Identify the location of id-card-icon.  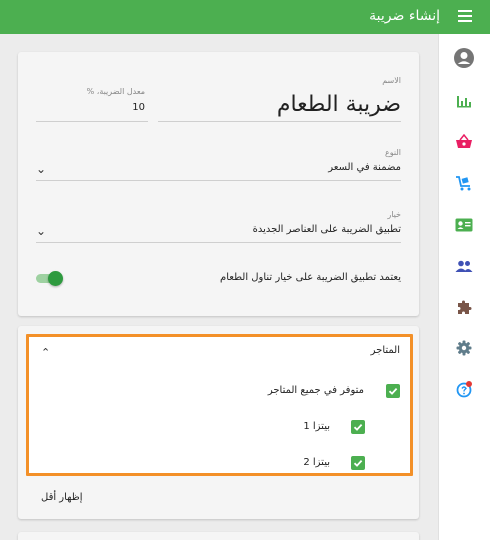
(464, 225).